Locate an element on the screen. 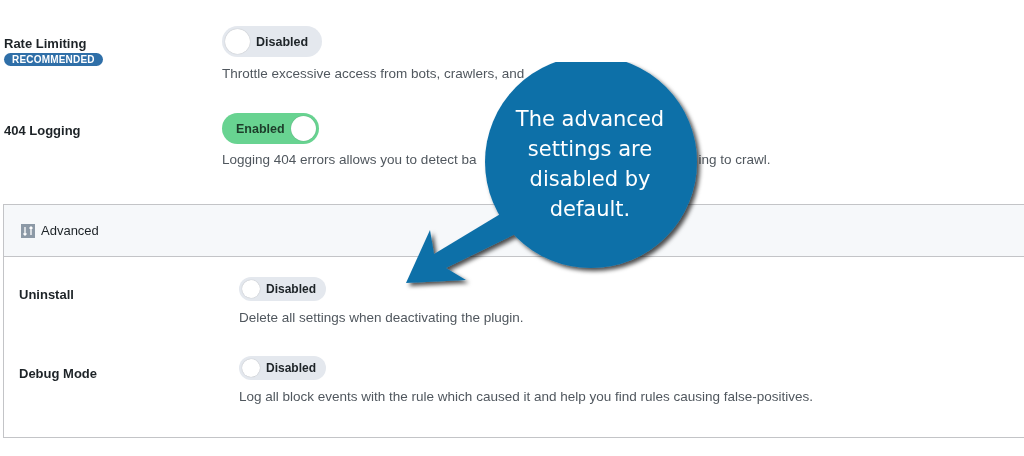 The width and height of the screenshot is (1024, 456). setting-description: Throttle excessive access from bots, crawlers, and is located at coordinates (373, 73).